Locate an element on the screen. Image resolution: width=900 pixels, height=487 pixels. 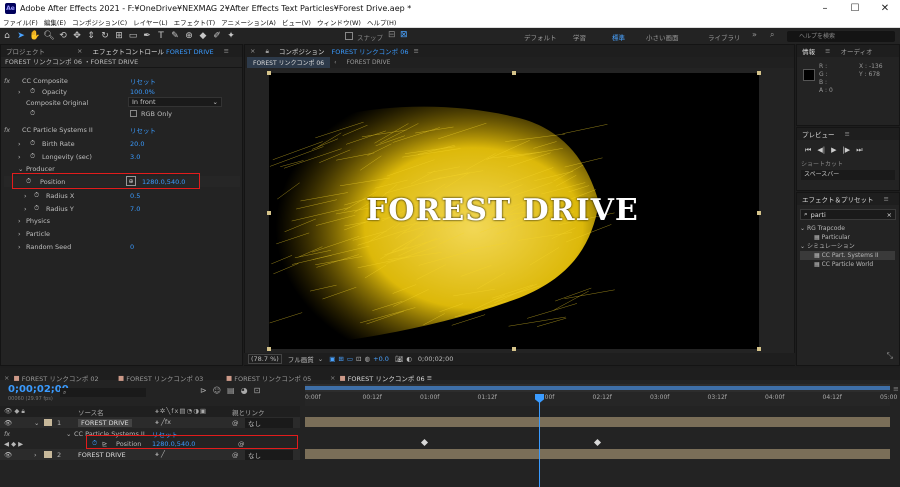
handle-bc is located at coordinates (514, 349).